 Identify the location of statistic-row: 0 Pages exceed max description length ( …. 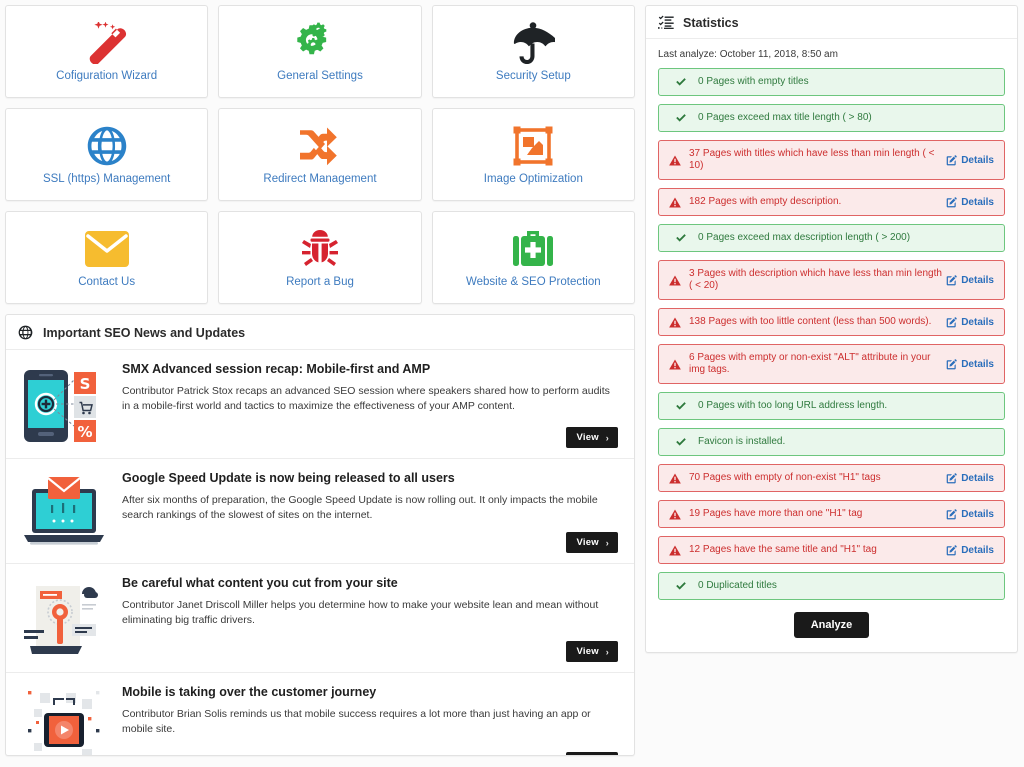
(831, 238).